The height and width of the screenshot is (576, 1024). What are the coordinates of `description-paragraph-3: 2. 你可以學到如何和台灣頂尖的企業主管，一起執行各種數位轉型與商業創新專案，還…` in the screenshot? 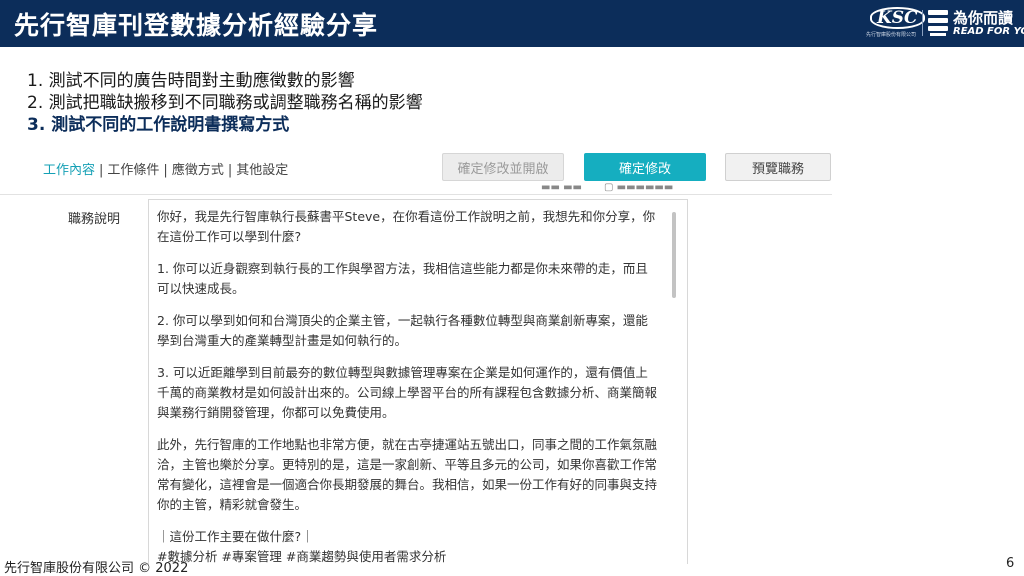 It's located at (402, 330).